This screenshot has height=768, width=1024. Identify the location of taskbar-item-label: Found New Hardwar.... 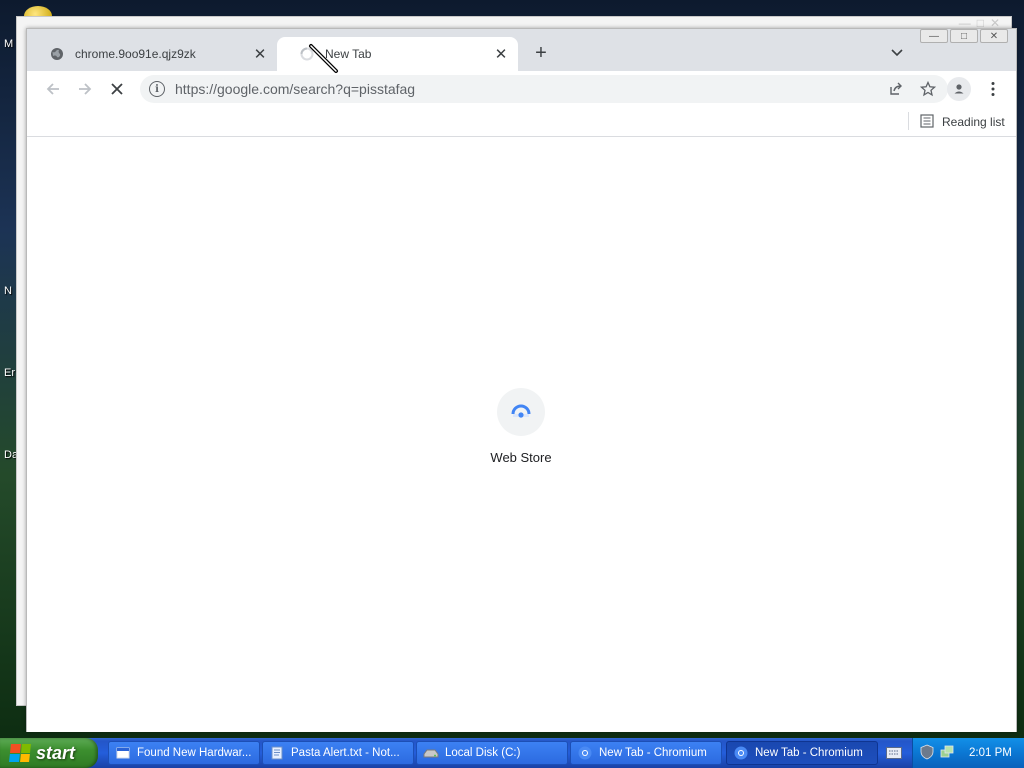
(194, 753).